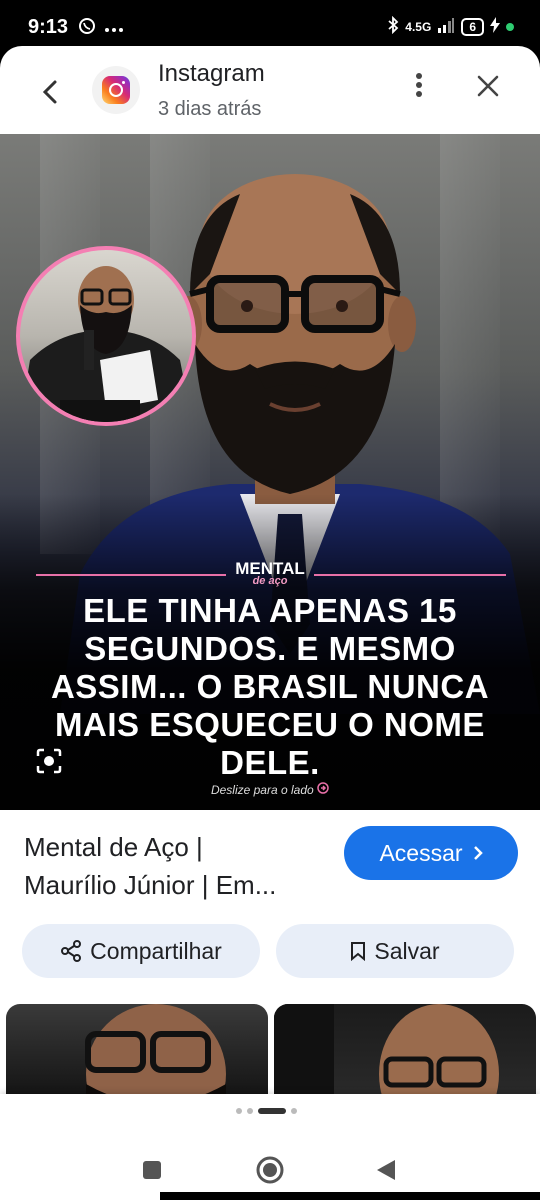  Describe the element at coordinates (48, 27) in the screenshot. I see `status-time: 9:13` at that location.